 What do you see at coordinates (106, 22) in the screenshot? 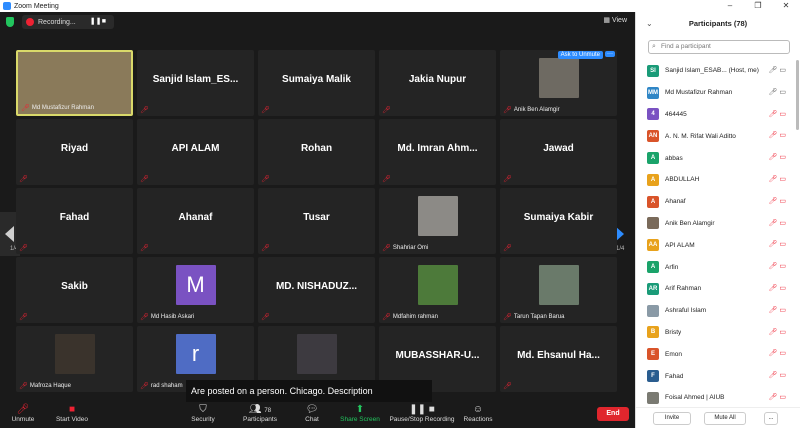
I see `stop-icon: ■` at bounding box center [106, 22].